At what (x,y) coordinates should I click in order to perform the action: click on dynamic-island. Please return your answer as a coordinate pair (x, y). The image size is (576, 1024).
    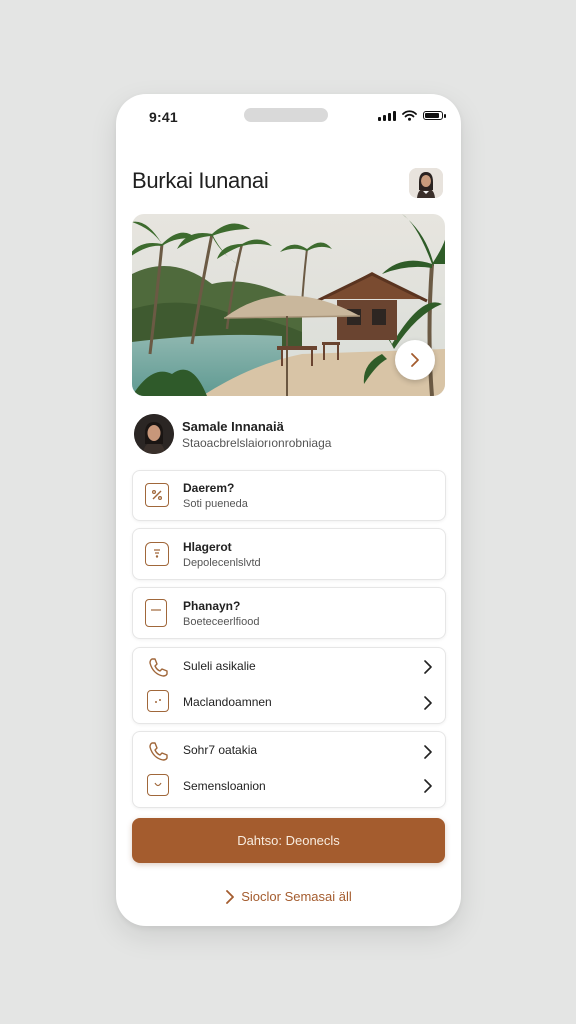
    Looking at the image, I should click on (286, 115).